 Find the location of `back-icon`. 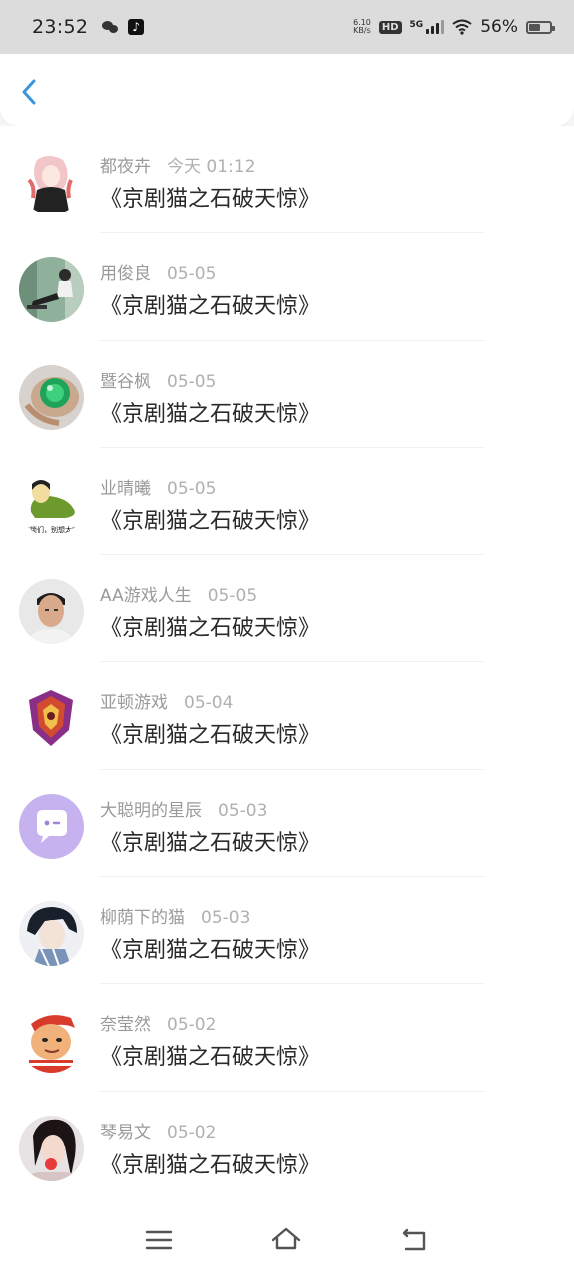

back-icon is located at coordinates (414, 1239).